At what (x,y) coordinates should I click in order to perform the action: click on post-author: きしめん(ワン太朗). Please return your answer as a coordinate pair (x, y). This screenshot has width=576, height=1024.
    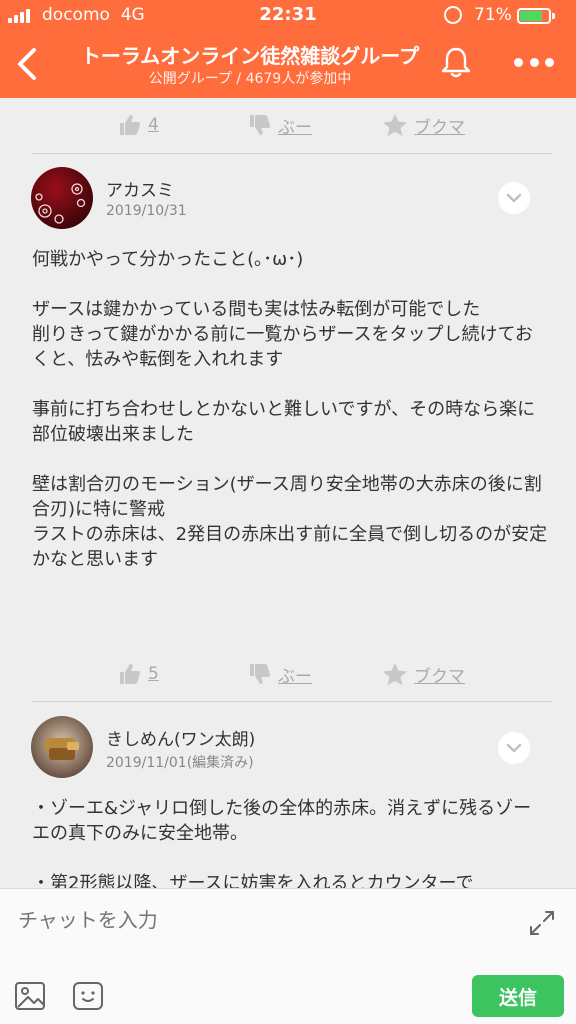
    Looking at the image, I should click on (180, 737).